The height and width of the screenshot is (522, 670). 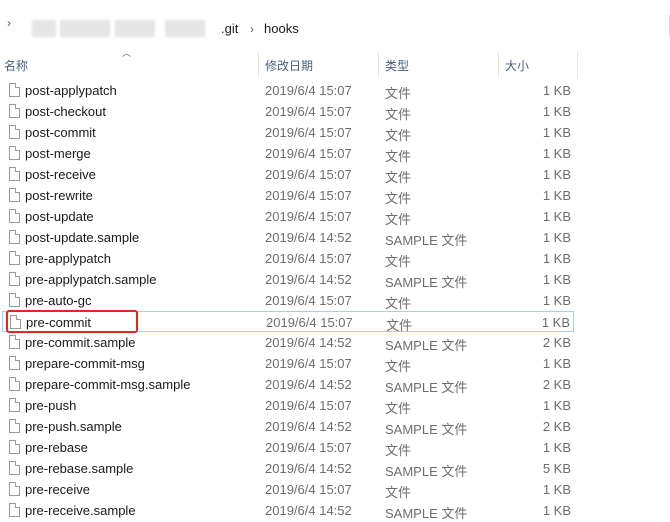 I want to click on file-row: post-applypatch 2019/6/4 15:07 文件 1 KB, so click(x=288, y=90).